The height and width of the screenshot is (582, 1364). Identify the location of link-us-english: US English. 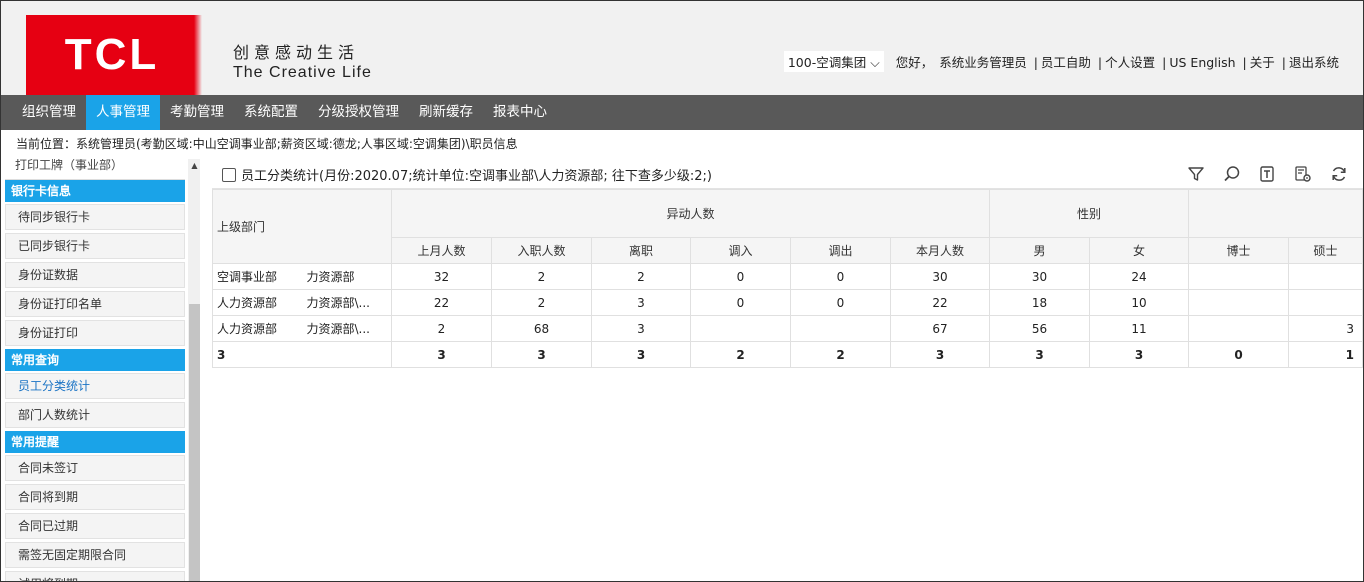
(1202, 62).